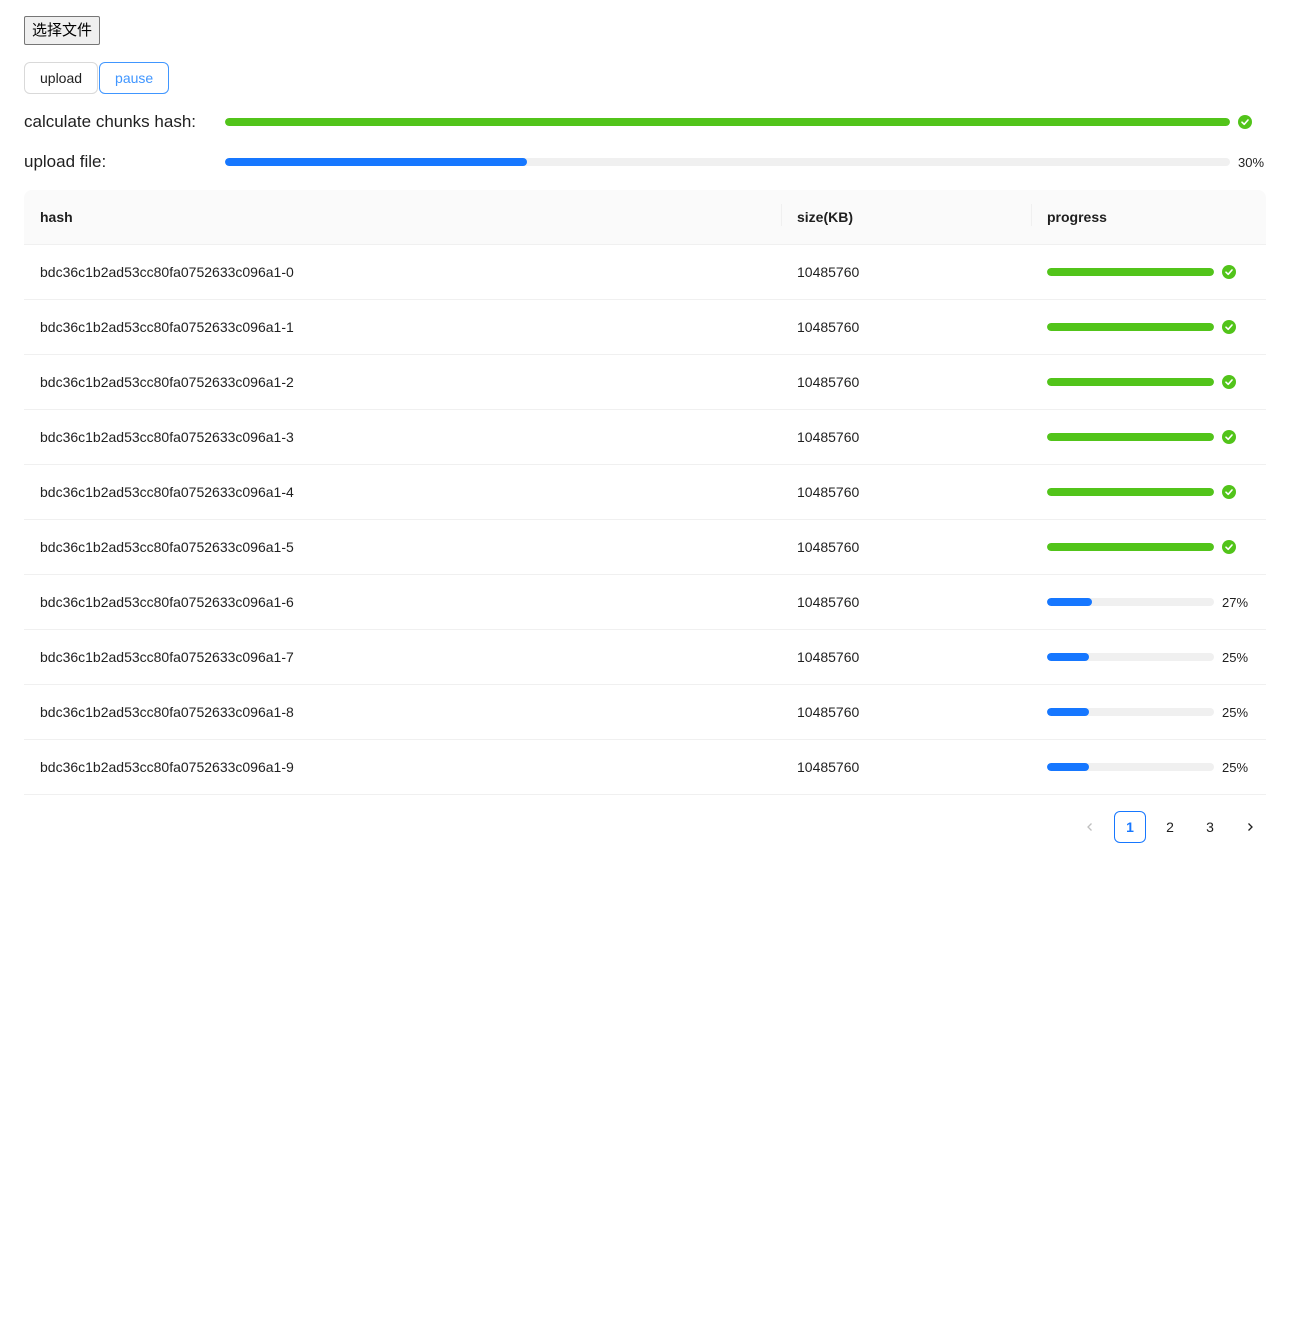 The height and width of the screenshot is (1317, 1290). I want to click on upload-button: upload, so click(61, 78).